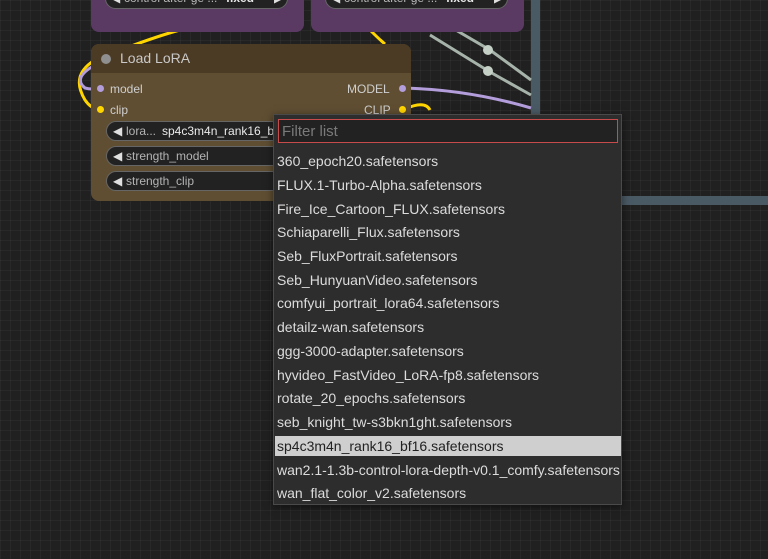 This screenshot has width=768, height=559. Describe the element at coordinates (448, 351) in the screenshot. I see `dropdown-item: ggg-3000-adapter.safetensors` at that location.